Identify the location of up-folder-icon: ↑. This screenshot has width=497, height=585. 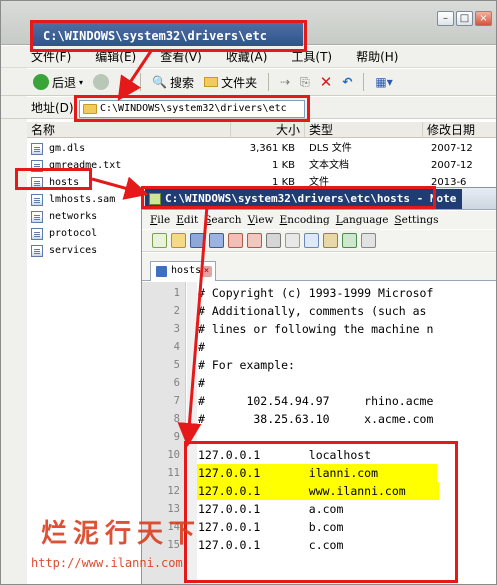
(124, 82).